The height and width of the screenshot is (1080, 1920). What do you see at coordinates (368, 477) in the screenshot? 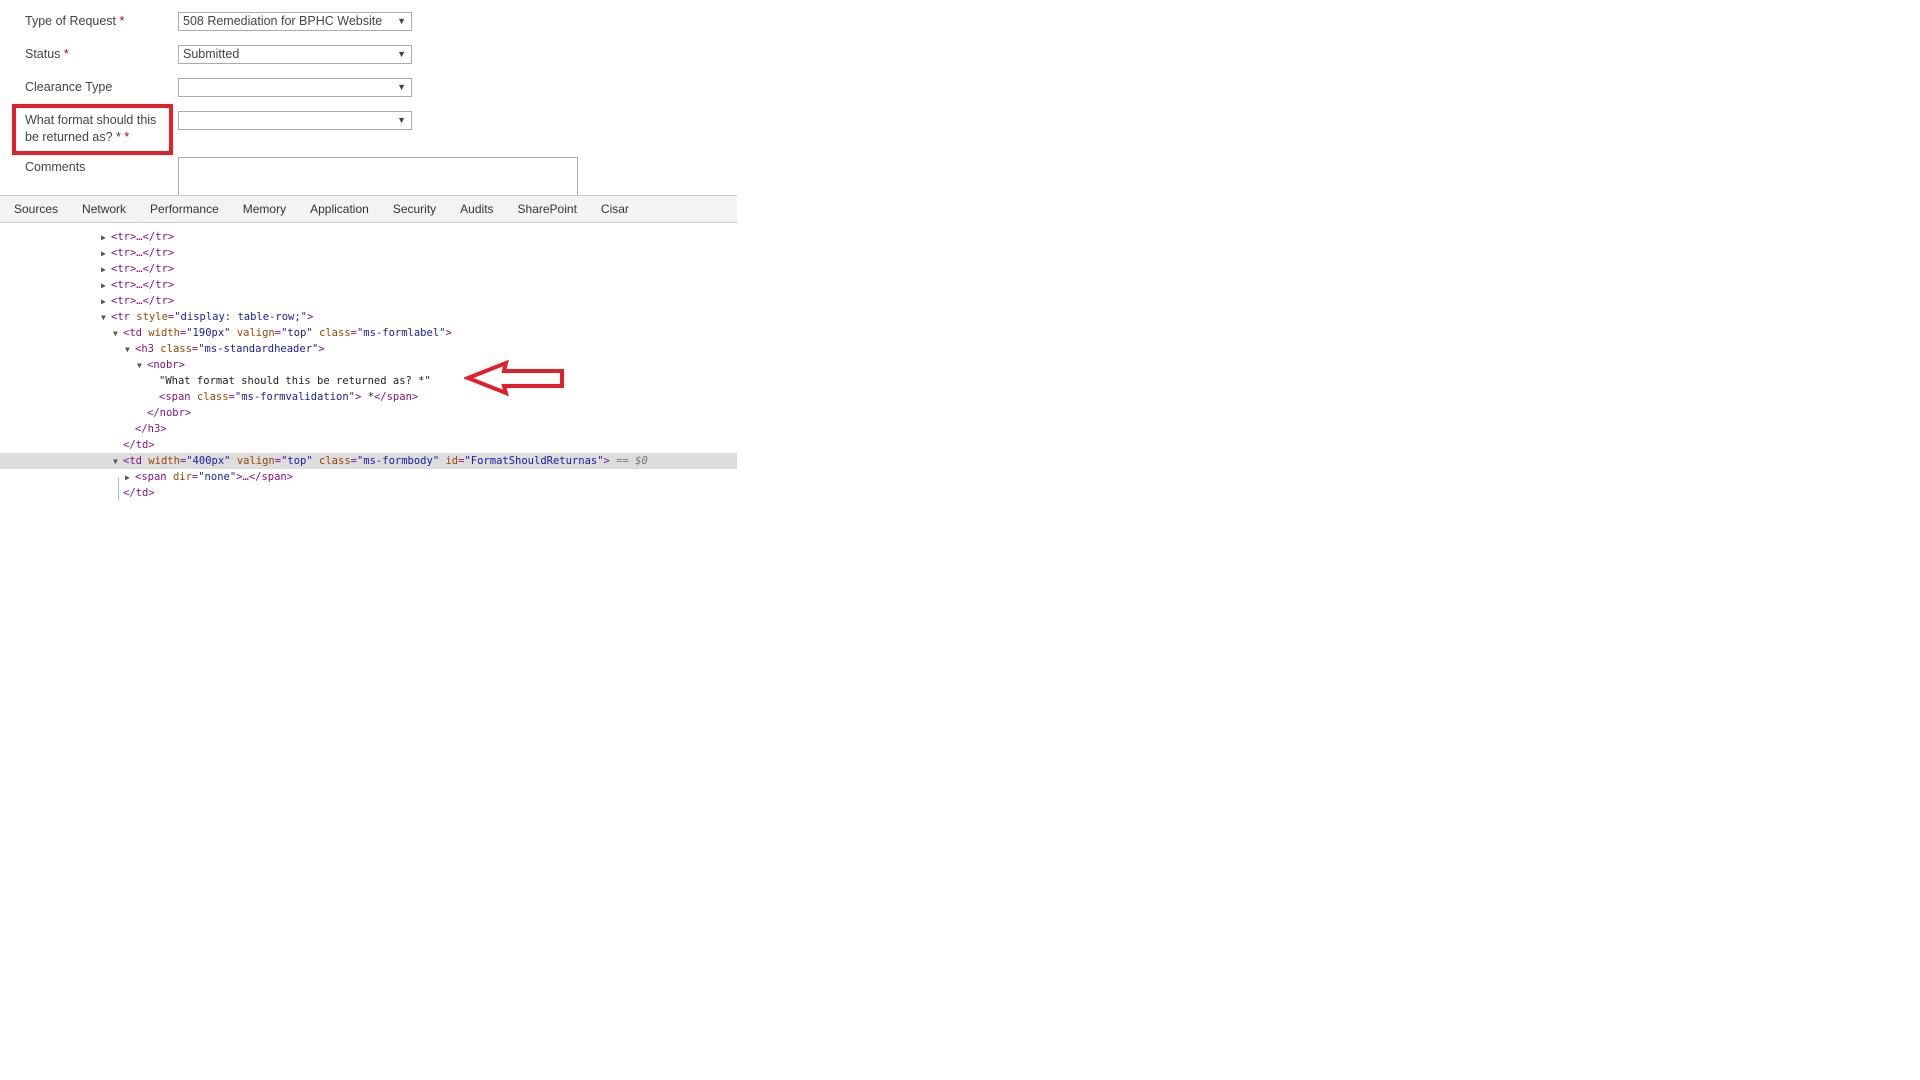
I see `dom-node-span-dir: ▶ <span dir="none">…</span>` at bounding box center [368, 477].